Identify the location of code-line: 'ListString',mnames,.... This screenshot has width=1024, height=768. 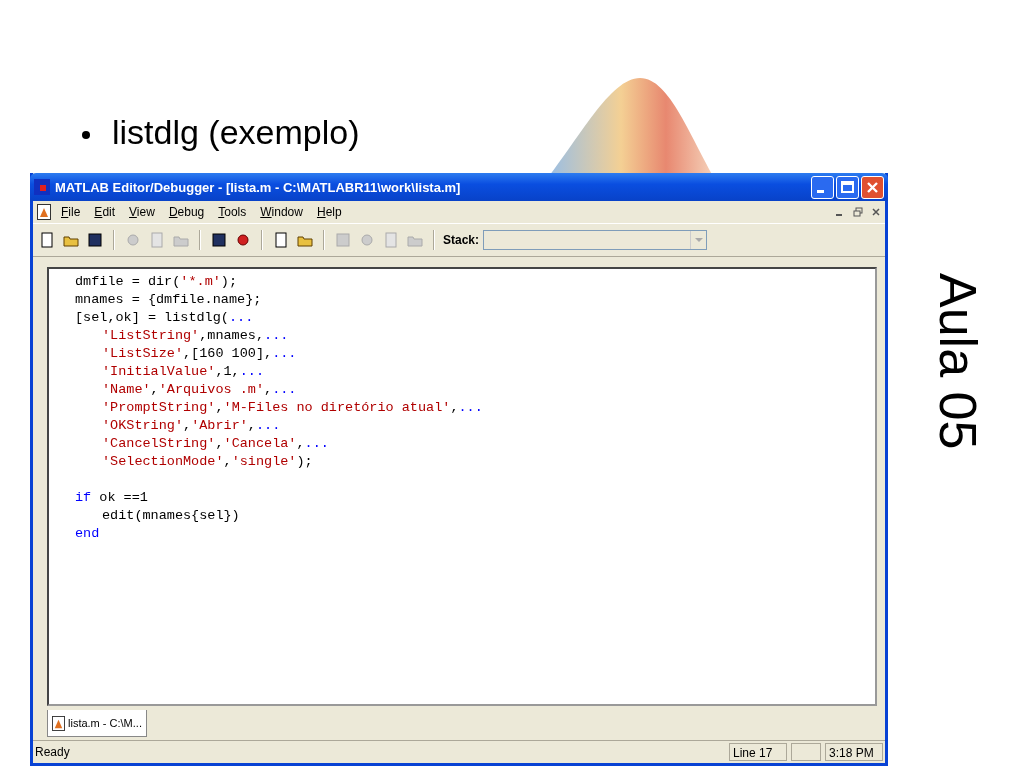
(195, 336).